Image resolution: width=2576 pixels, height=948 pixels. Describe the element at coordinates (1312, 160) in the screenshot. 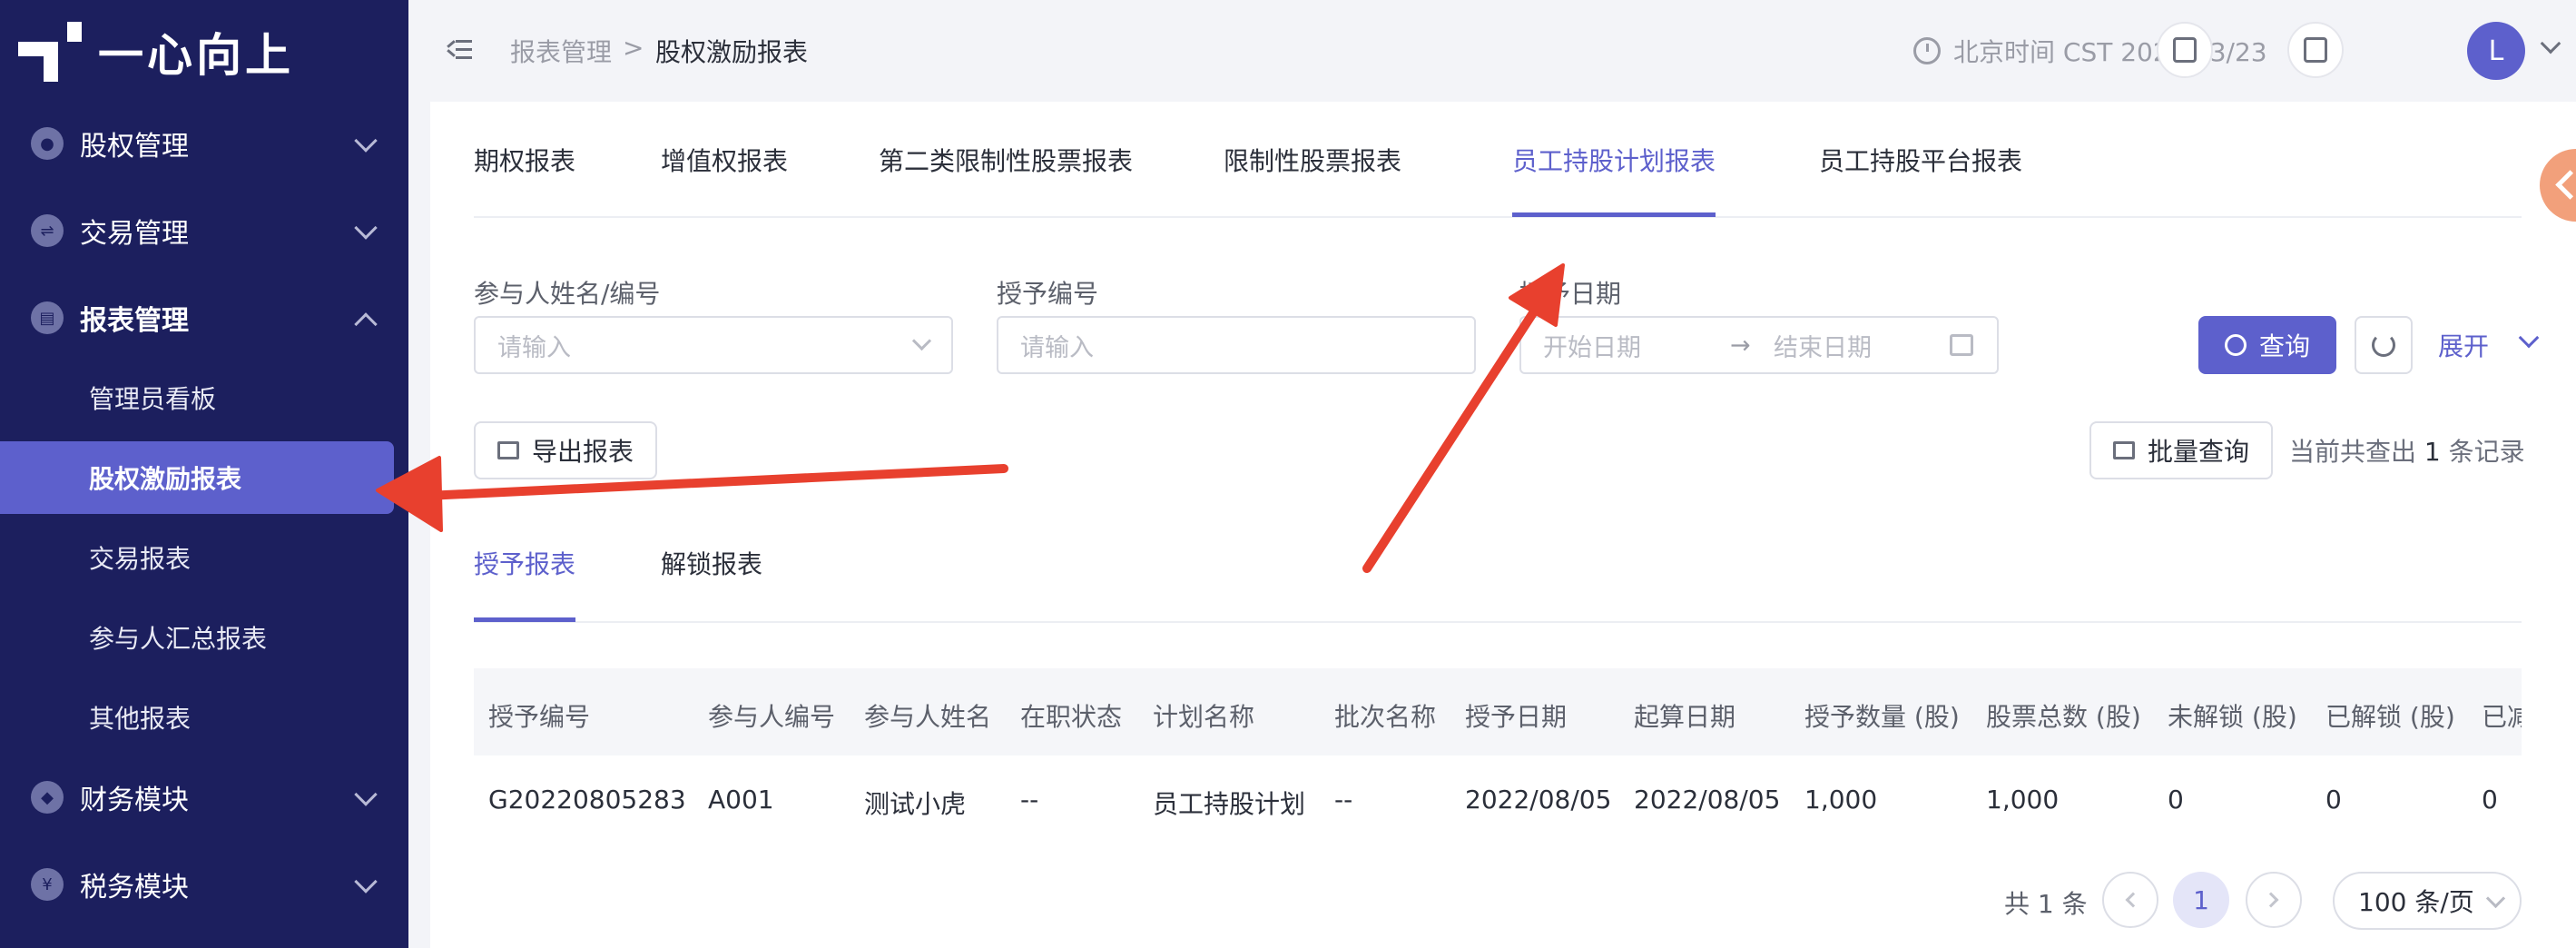

I see `tab-restricted-stock-report: 限制性股票报表` at that location.